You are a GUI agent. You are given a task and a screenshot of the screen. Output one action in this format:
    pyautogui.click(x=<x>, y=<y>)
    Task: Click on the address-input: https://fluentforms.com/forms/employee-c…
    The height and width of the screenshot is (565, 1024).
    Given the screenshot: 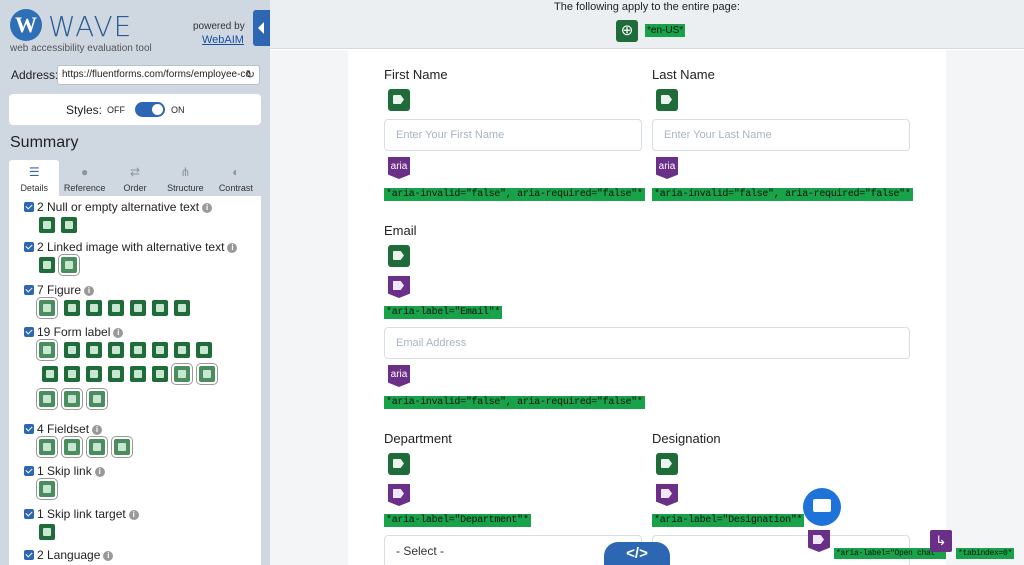 What is the action you would take?
    pyautogui.click(x=158, y=75)
    